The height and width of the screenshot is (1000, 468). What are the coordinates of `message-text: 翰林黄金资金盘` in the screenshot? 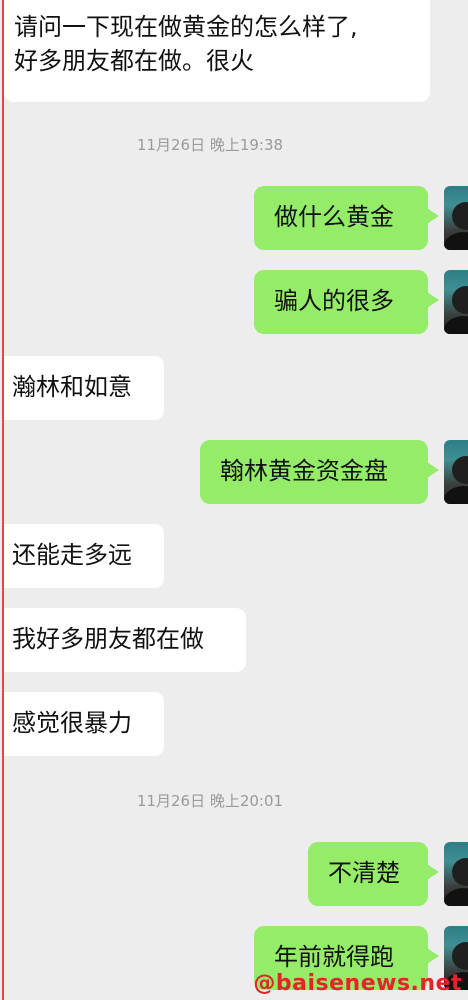 It's located at (304, 471).